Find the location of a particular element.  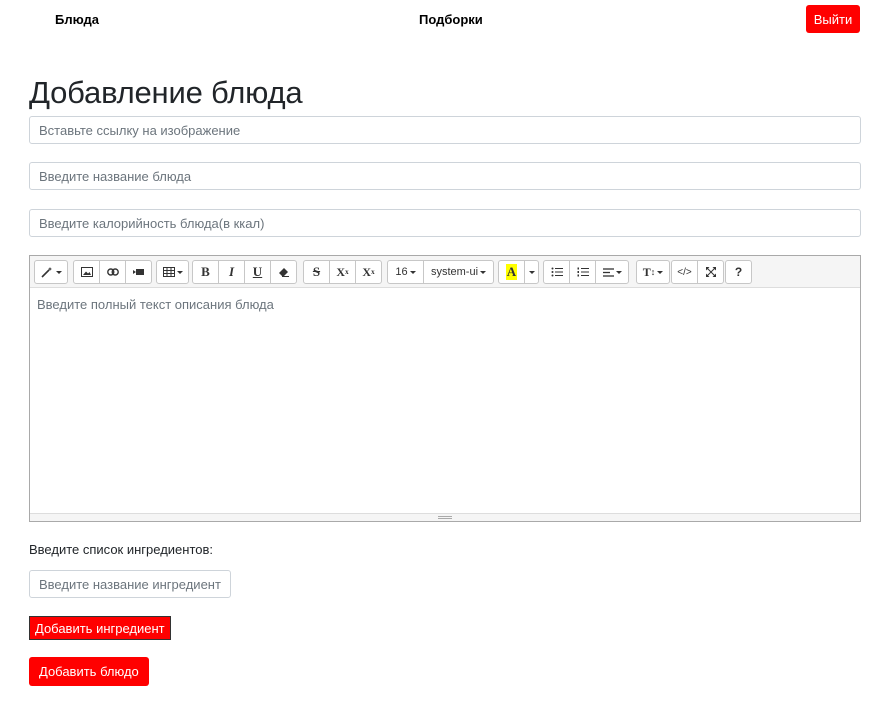

view-group: </> is located at coordinates (697, 272).